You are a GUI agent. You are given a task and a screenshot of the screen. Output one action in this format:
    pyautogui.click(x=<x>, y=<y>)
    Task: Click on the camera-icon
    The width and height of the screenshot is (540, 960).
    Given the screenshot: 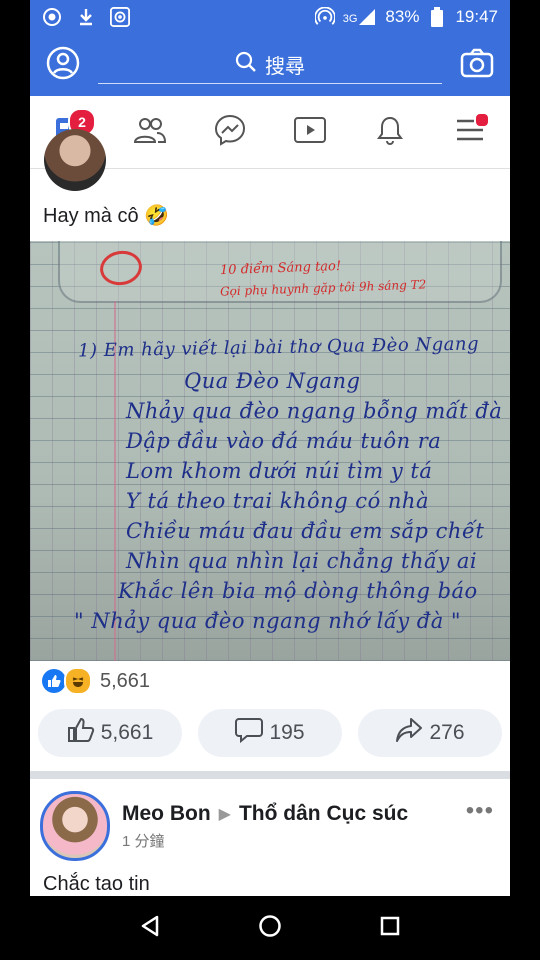 What is the action you would take?
    pyautogui.click(x=477, y=65)
    